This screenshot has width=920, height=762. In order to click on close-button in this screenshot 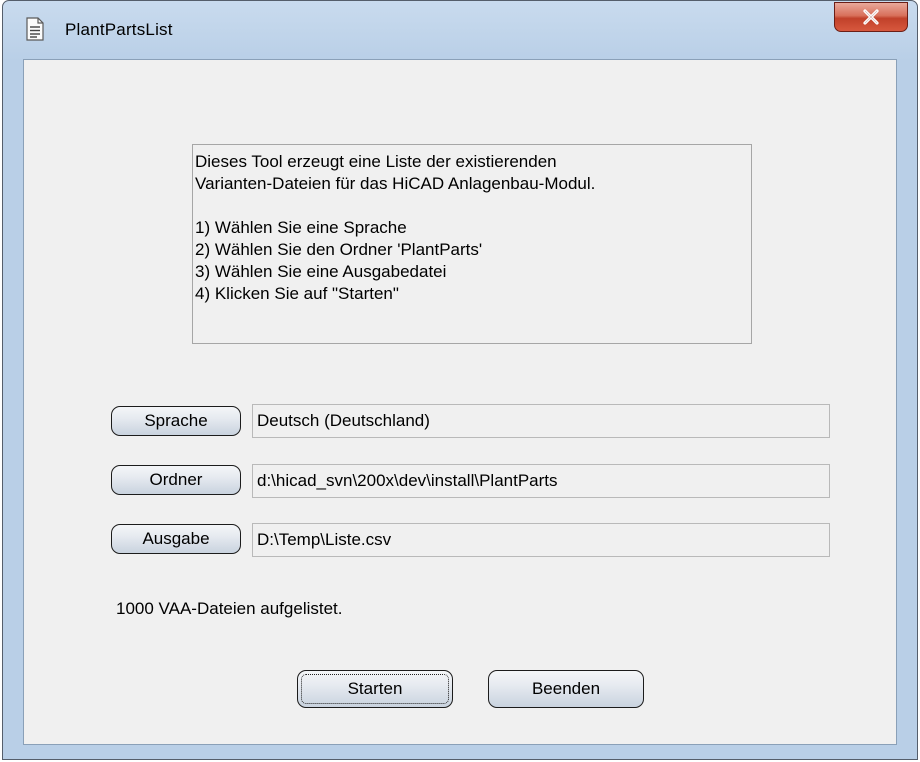, I will do `click(871, 17)`.